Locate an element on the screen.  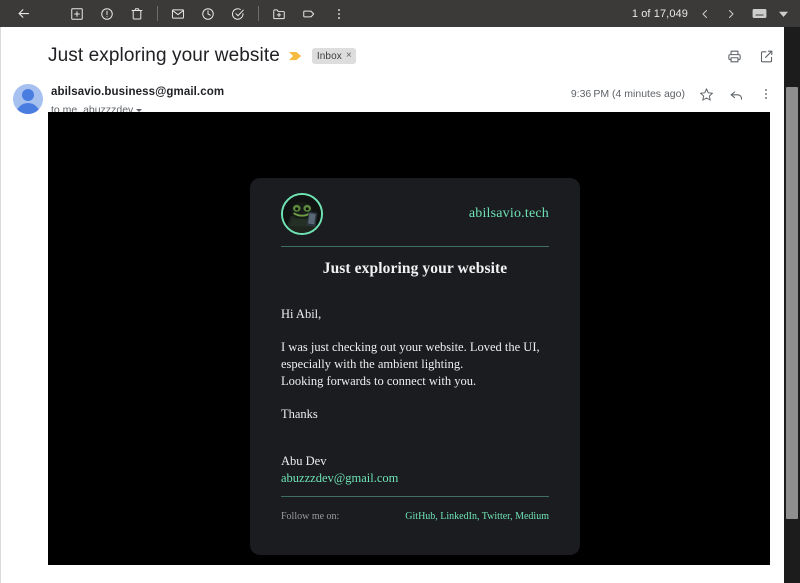
label-chip-text: Inbox is located at coordinates (329, 56).